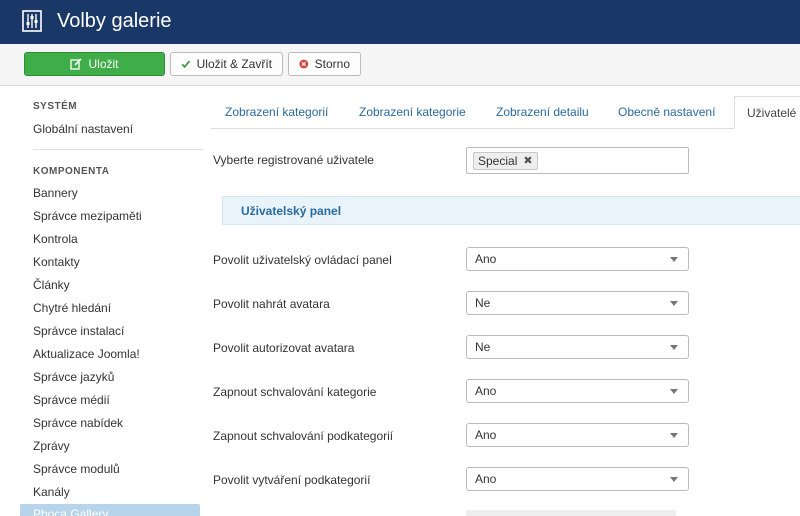 The image size is (800, 516). Describe the element at coordinates (103, 64) in the screenshot. I see `save-label: Uložit` at that location.